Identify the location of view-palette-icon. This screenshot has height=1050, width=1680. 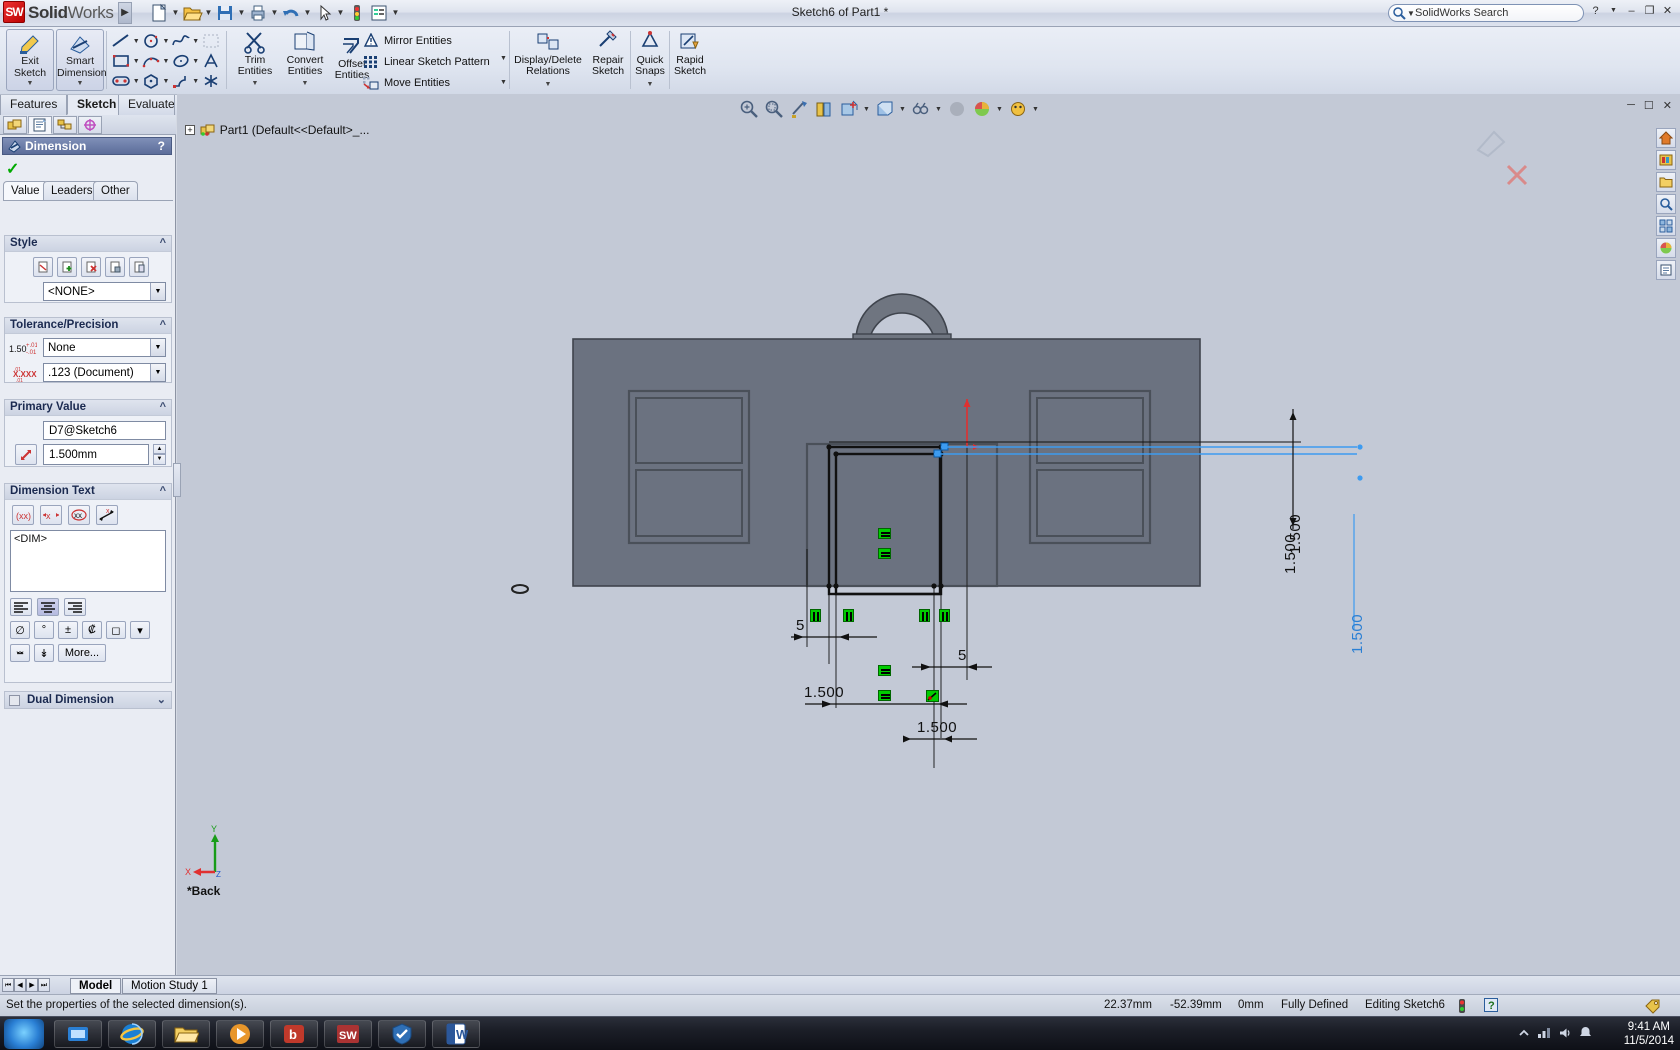
(1666, 226).